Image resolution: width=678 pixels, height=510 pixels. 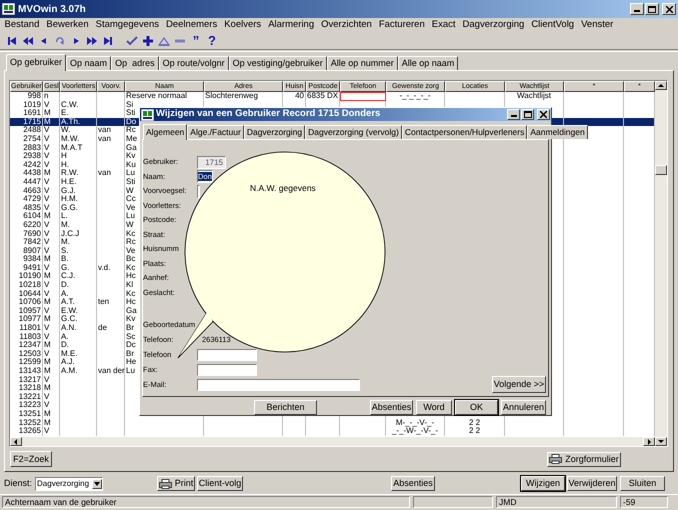 I want to click on table-row: 4447 V H.E., so click(x=67, y=182).